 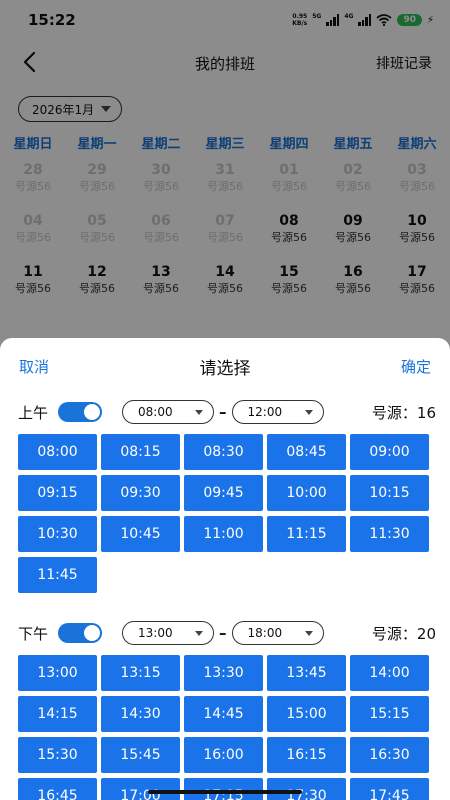 What do you see at coordinates (306, 673) in the screenshot?
I see `time-slot-button: 13:45` at bounding box center [306, 673].